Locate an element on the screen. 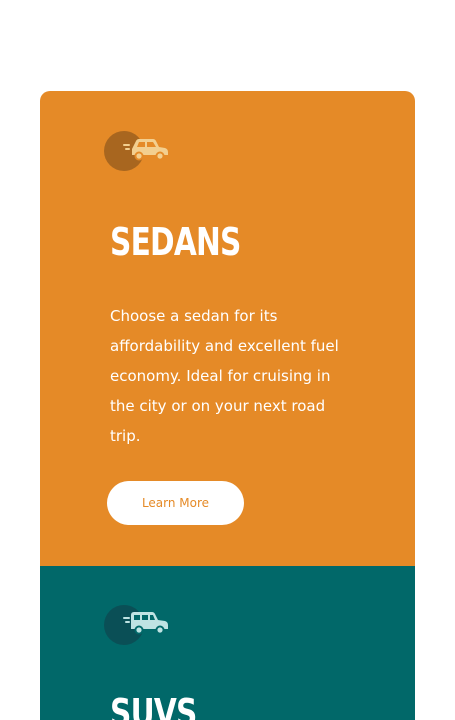 This screenshot has height=720, width=455. suv-icon-graphic is located at coordinates (145, 623).